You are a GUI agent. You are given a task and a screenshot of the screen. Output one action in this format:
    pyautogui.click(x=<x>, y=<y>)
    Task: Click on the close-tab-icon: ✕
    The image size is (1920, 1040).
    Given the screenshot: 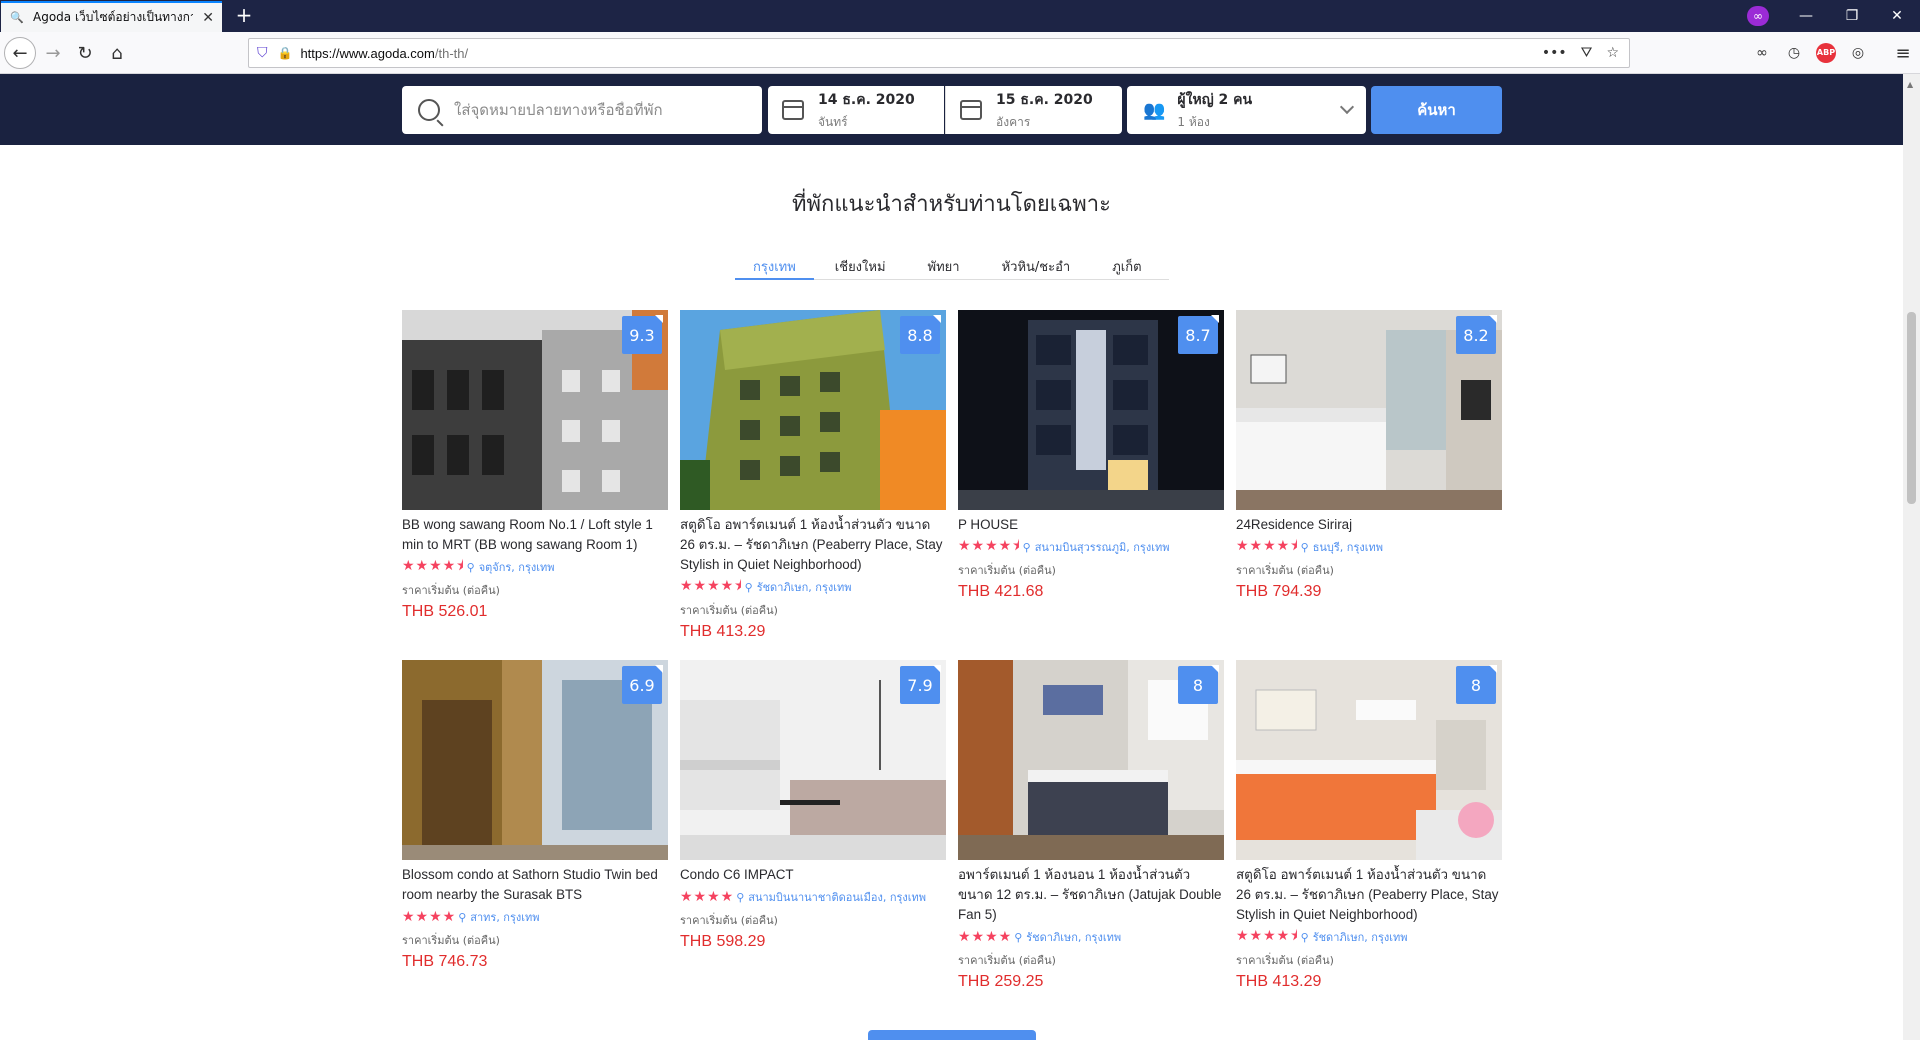 What is the action you would take?
    pyautogui.click(x=208, y=18)
    